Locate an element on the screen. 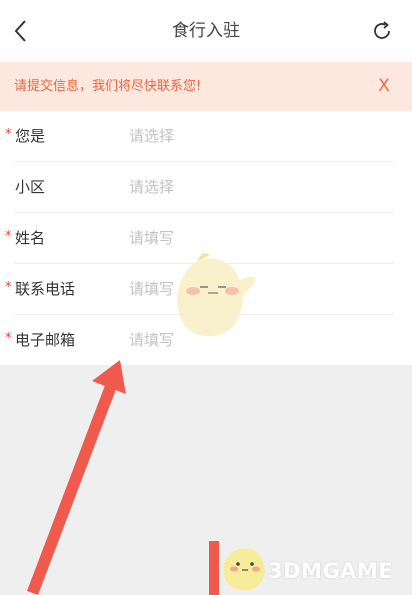 The image size is (412, 595). form-row-phone: * 联系电话 请填写 is located at coordinates (206, 289).